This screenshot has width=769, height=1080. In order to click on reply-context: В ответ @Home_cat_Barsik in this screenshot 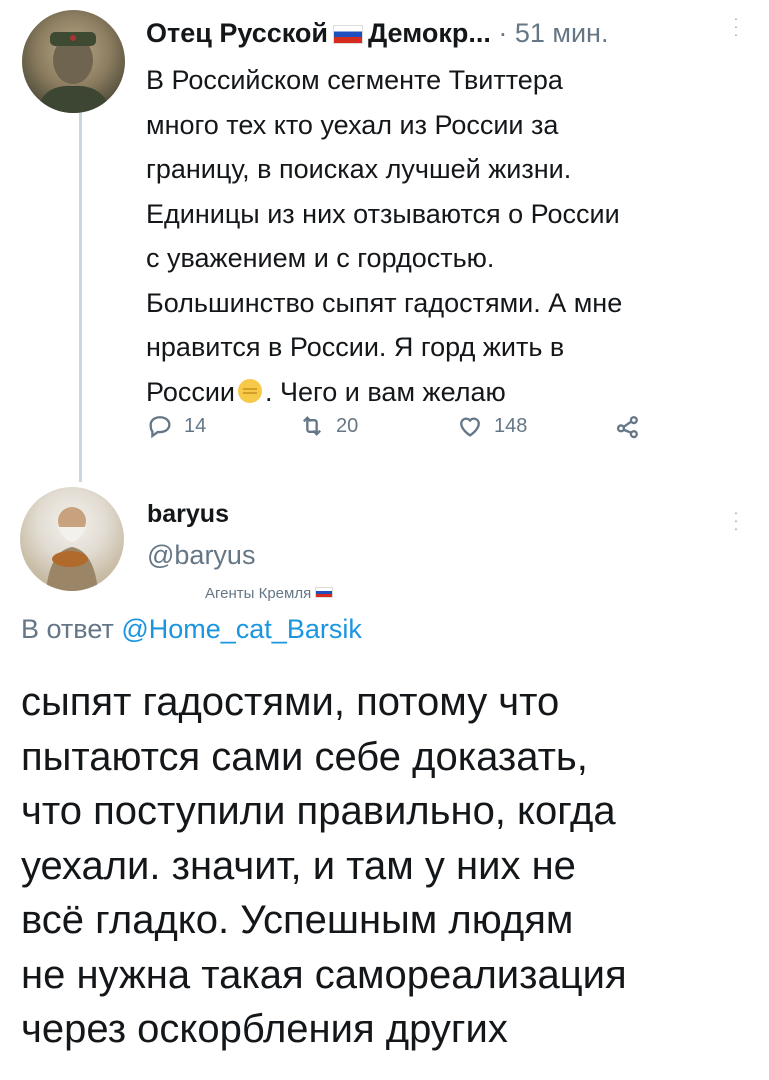, I will do `click(191, 629)`.